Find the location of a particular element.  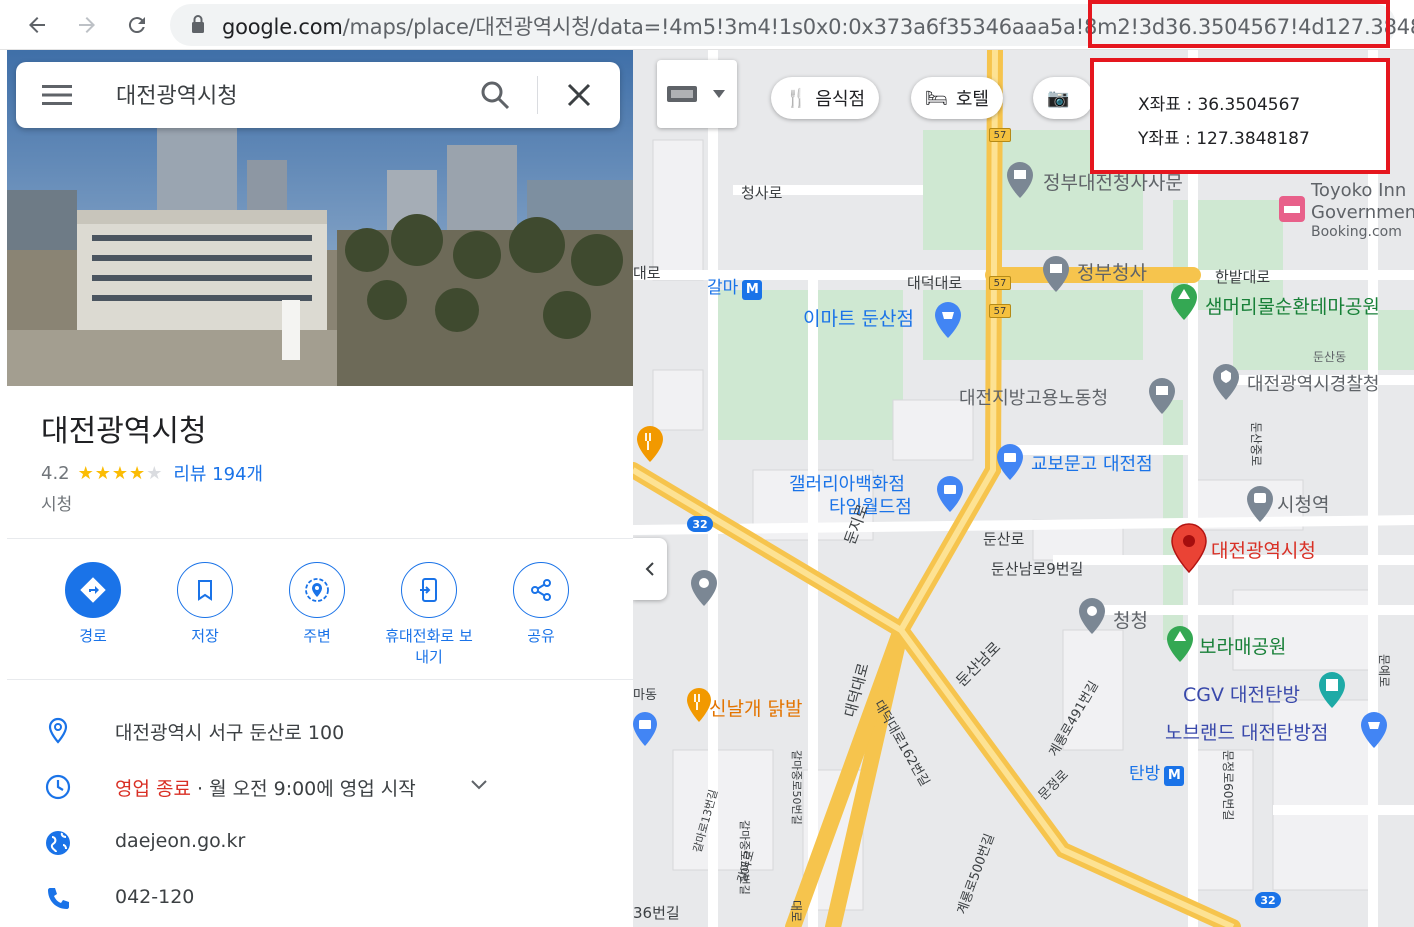

nobrand-poi: 노브랜드 대전탄방점 is located at coordinates (1246, 731).